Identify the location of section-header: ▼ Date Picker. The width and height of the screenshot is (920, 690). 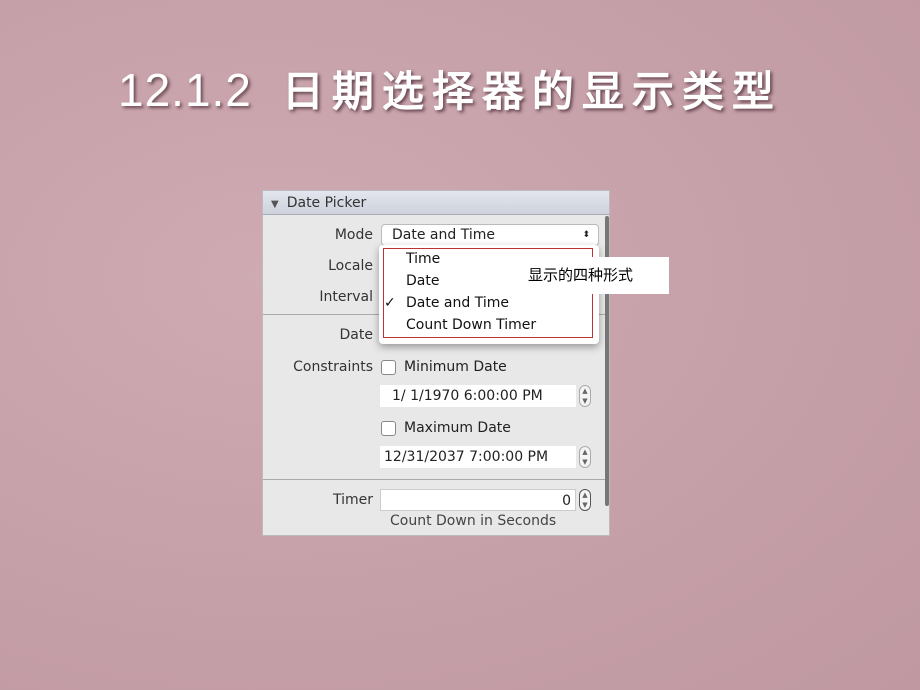
(436, 203).